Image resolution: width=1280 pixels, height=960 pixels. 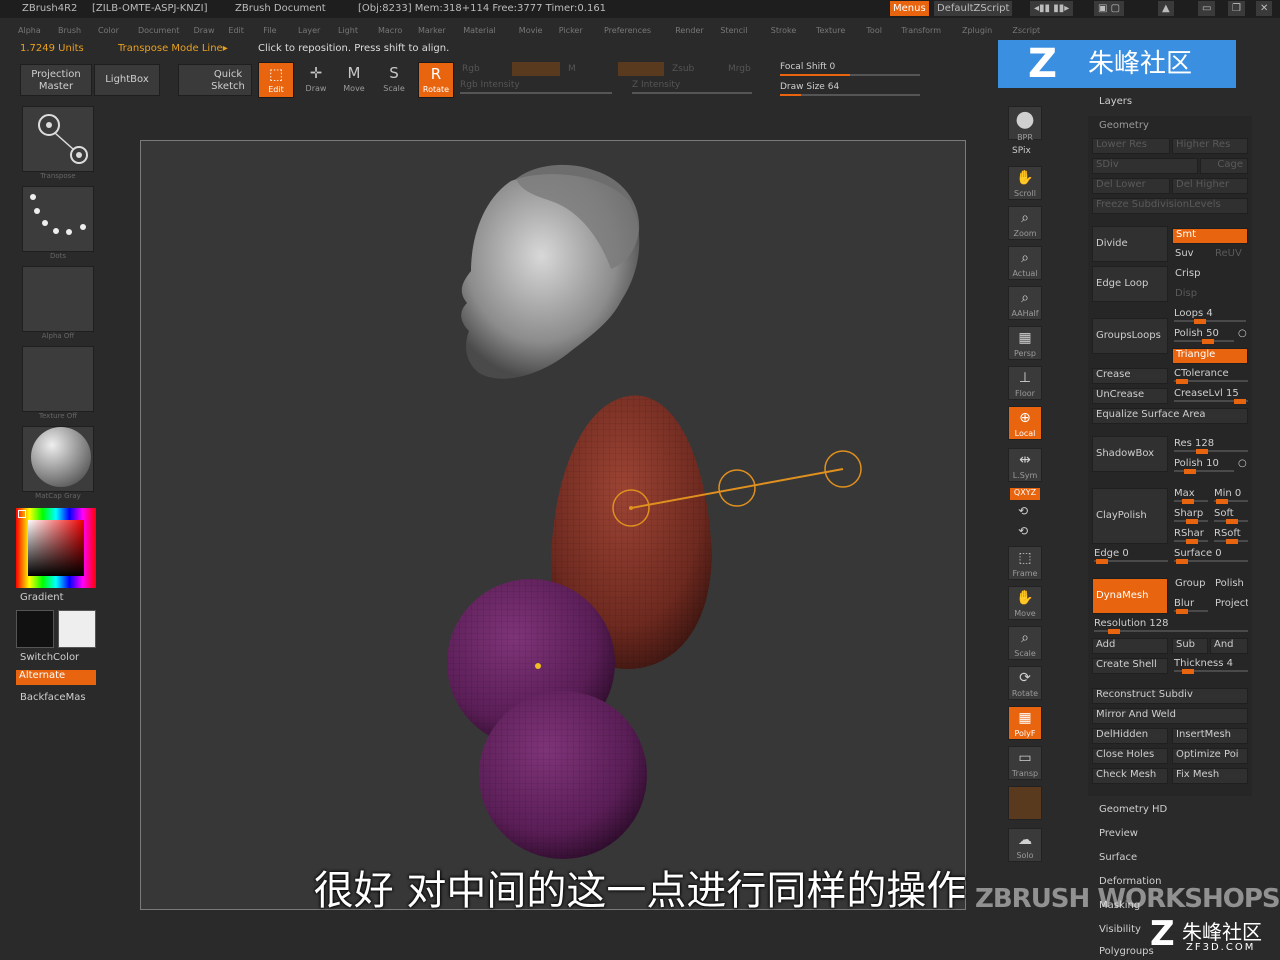 What do you see at coordinates (909, 8) in the screenshot?
I see `menus-button: Menus` at bounding box center [909, 8].